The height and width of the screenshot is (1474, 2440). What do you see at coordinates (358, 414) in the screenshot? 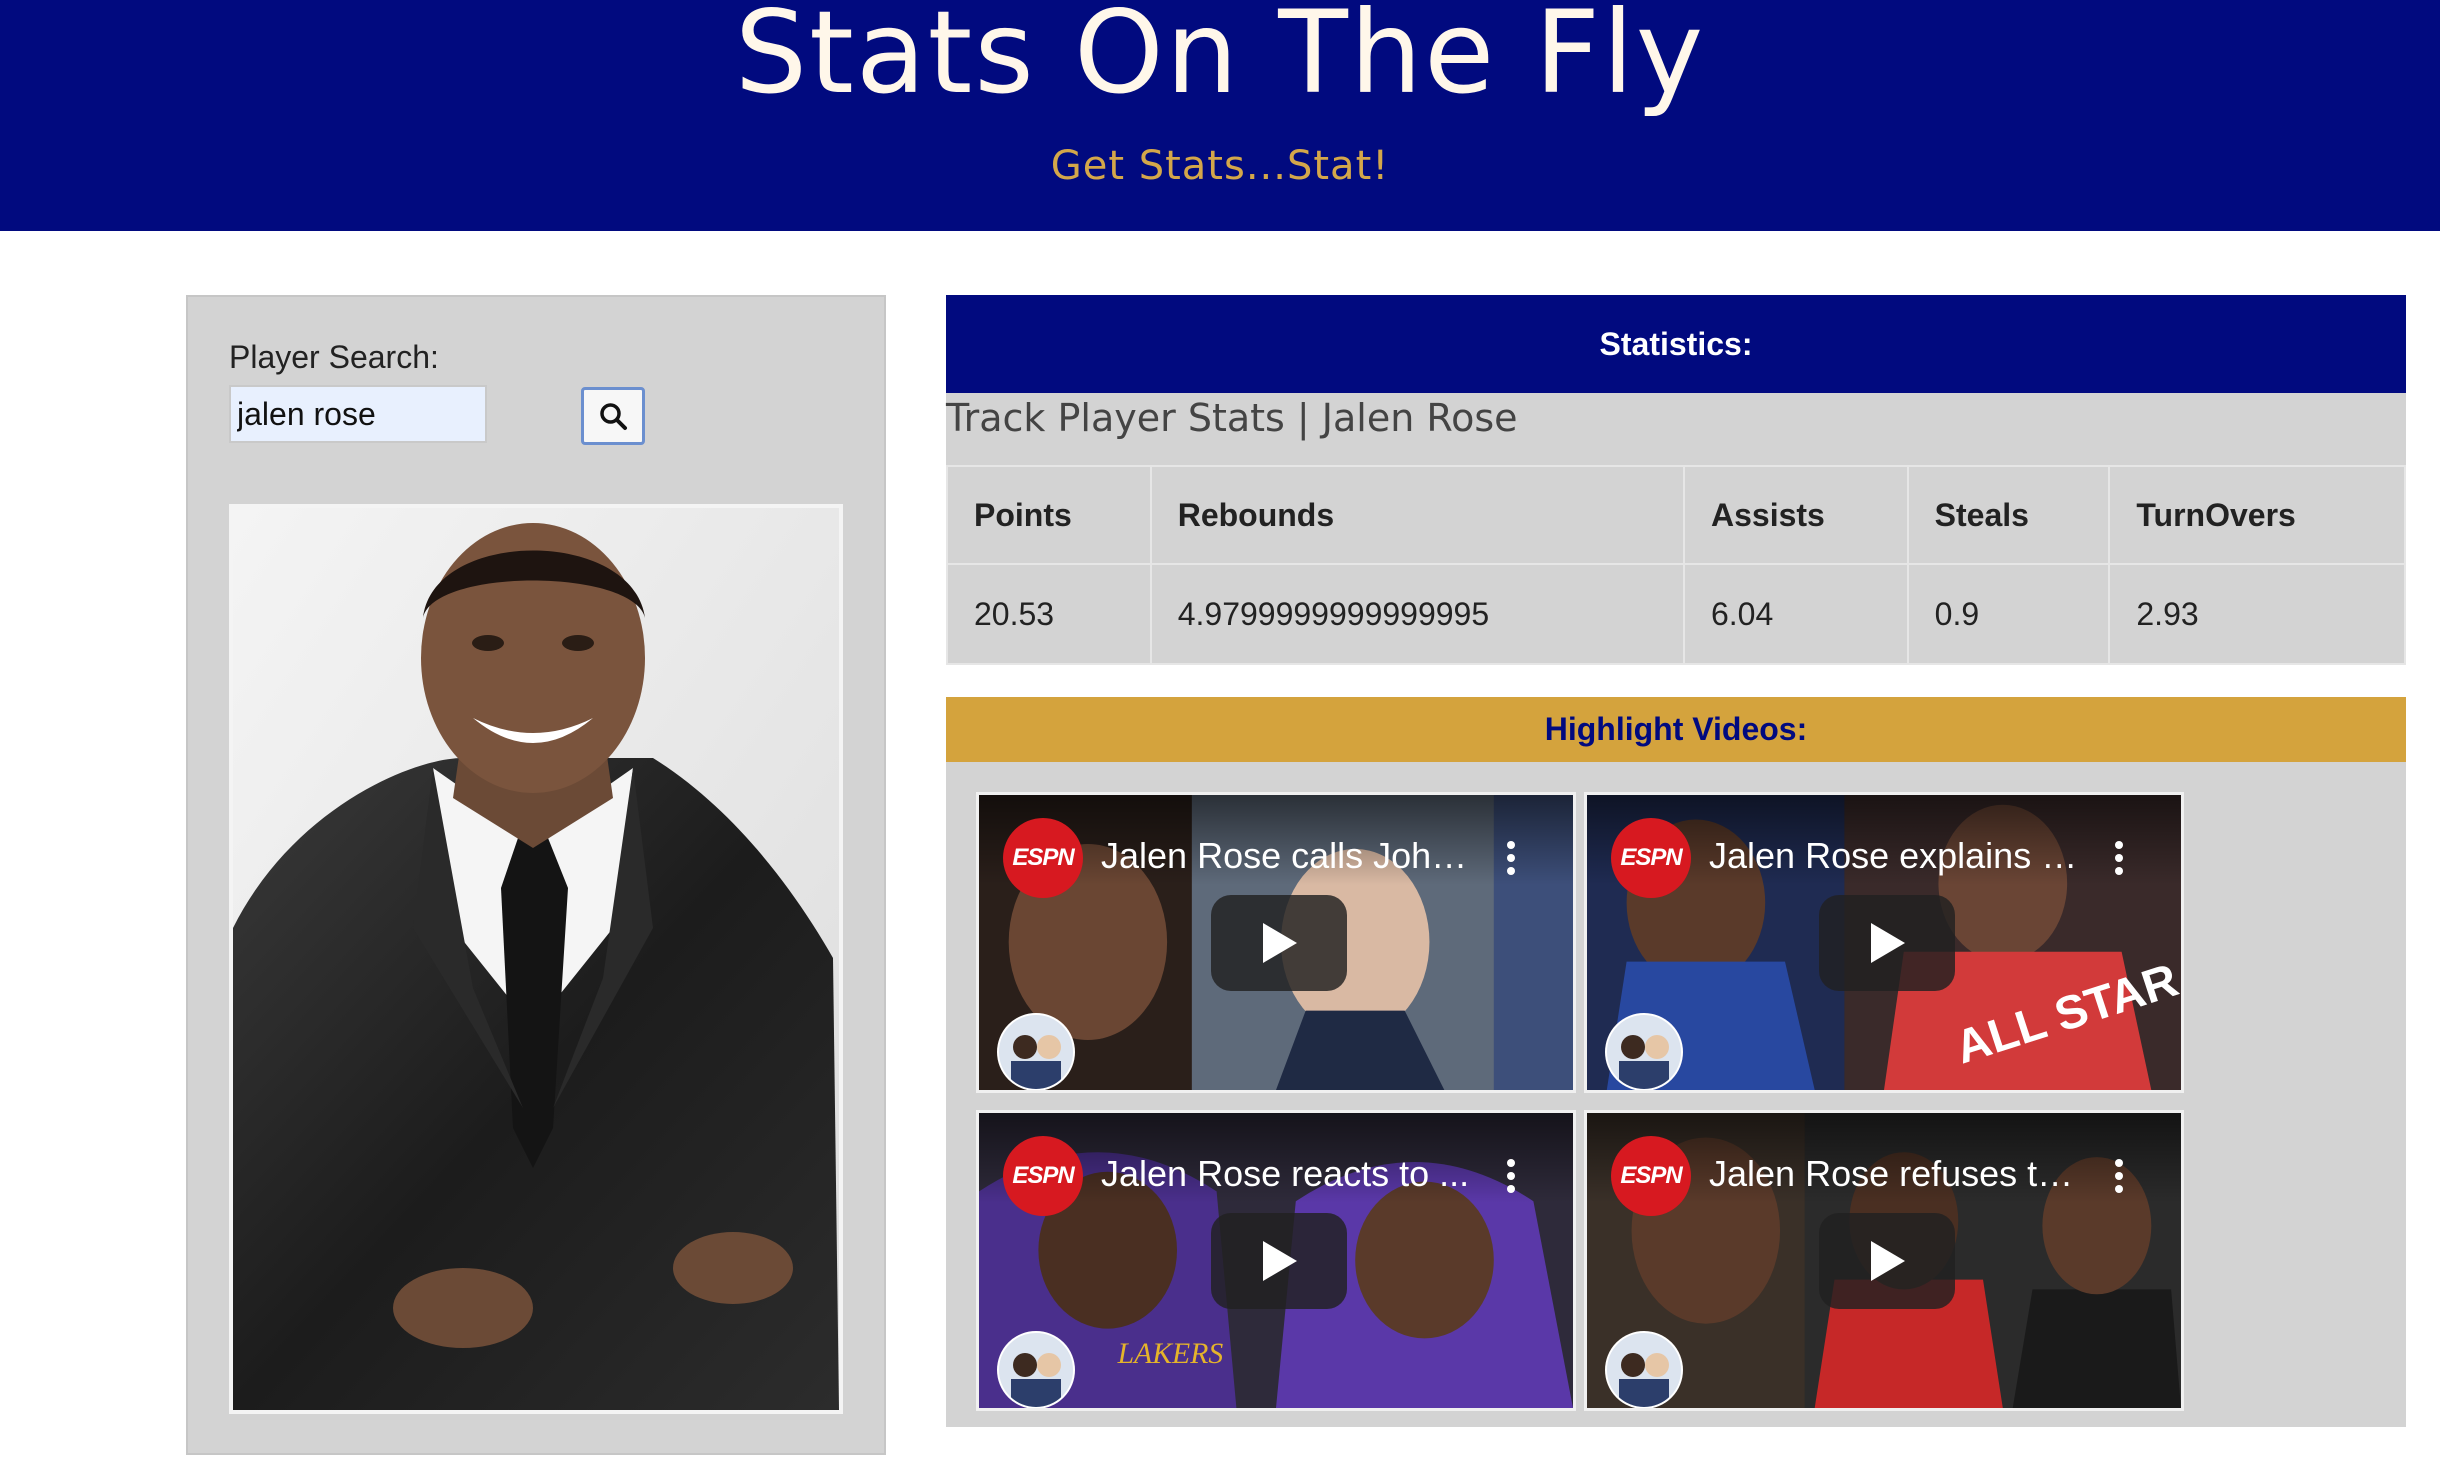
I see `search-input` at bounding box center [358, 414].